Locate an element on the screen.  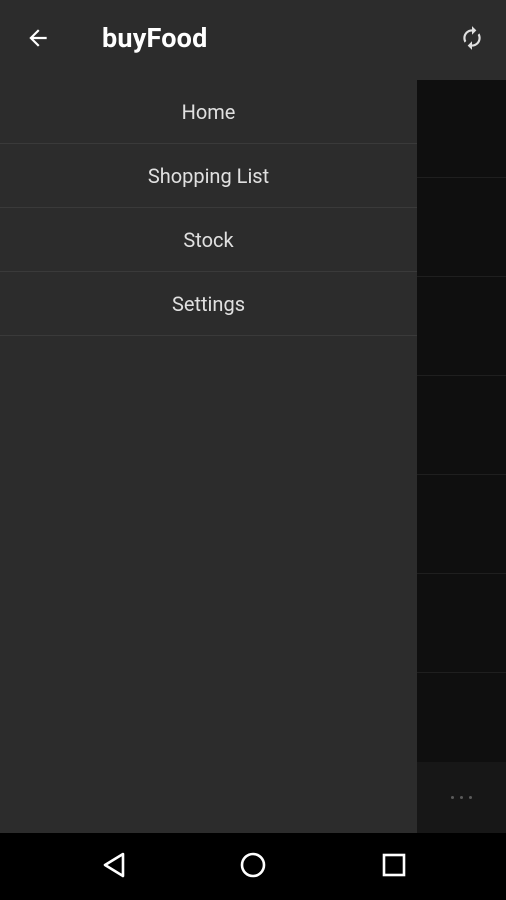
drawer-item-label: Settings is located at coordinates (208, 303).